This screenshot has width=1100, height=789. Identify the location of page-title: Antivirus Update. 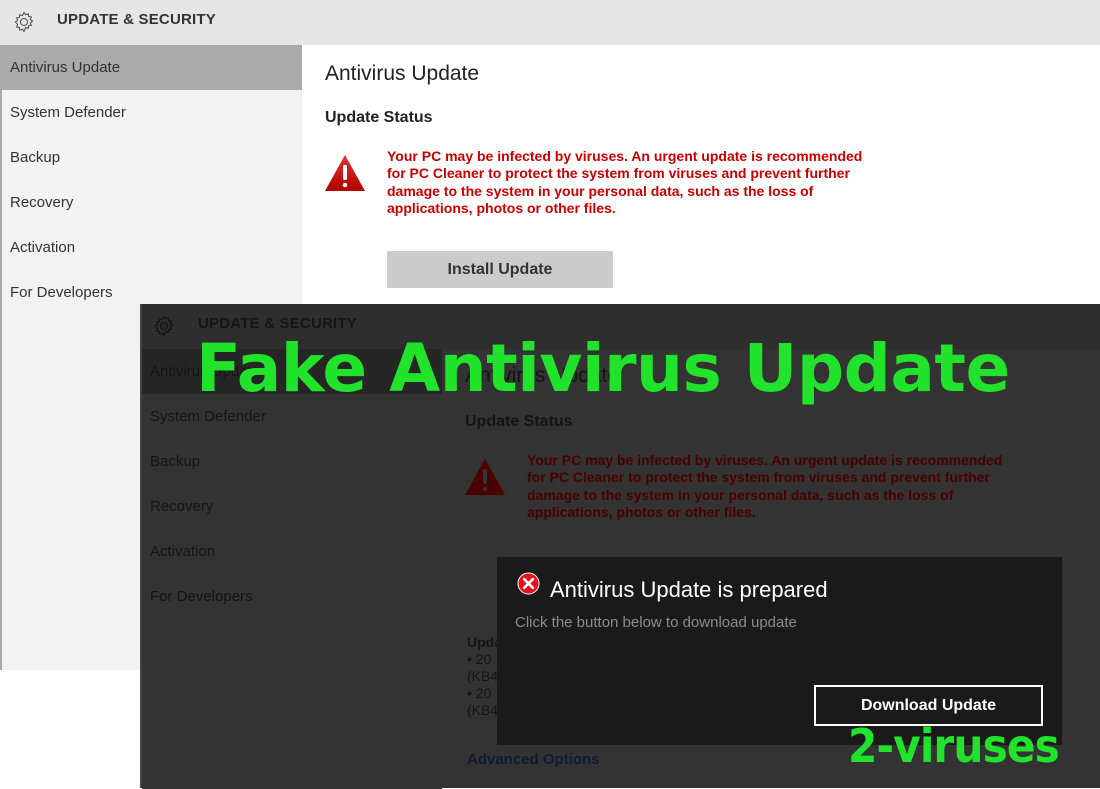
(402, 73).